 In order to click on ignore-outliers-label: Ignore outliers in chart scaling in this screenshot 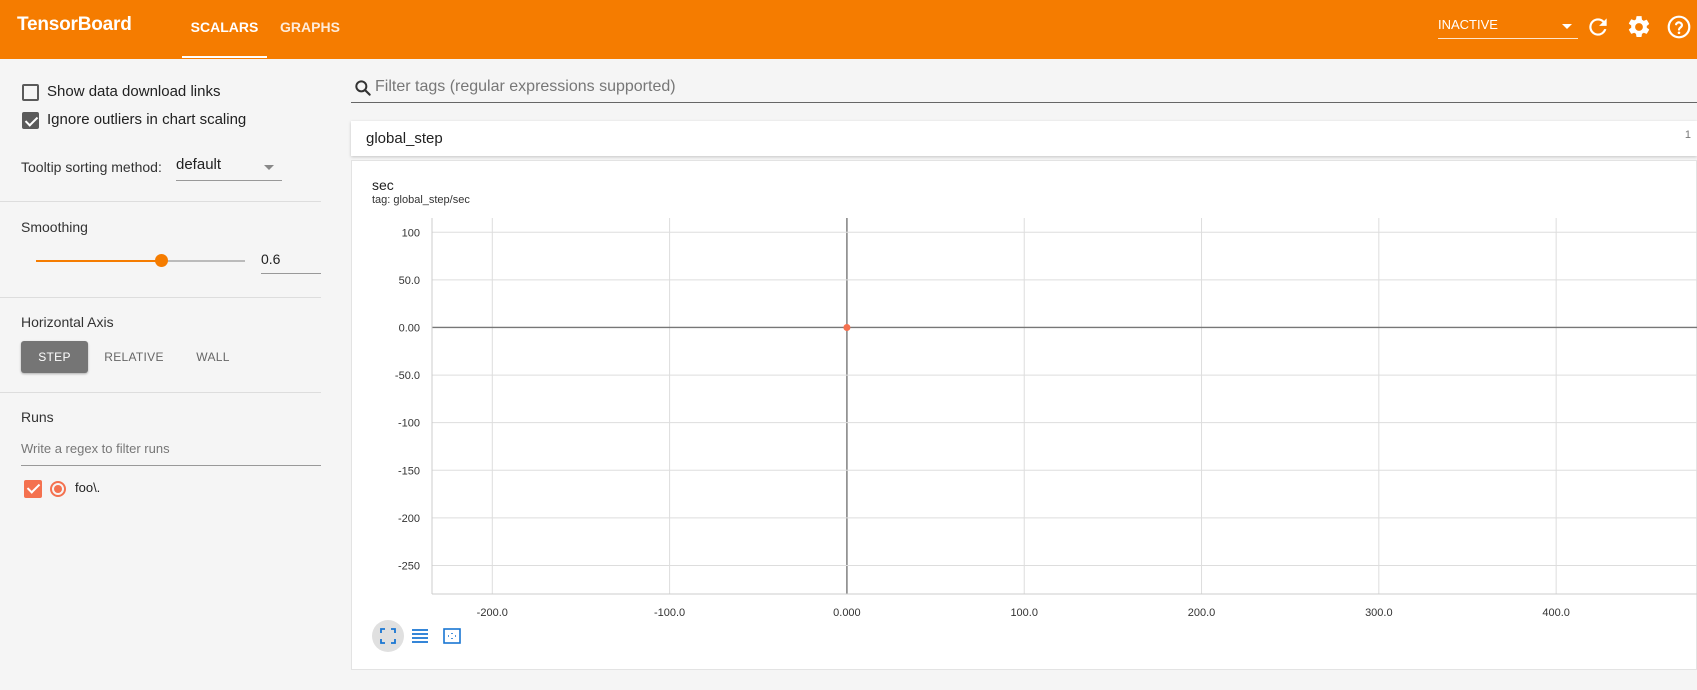, I will do `click(147, 119)`.